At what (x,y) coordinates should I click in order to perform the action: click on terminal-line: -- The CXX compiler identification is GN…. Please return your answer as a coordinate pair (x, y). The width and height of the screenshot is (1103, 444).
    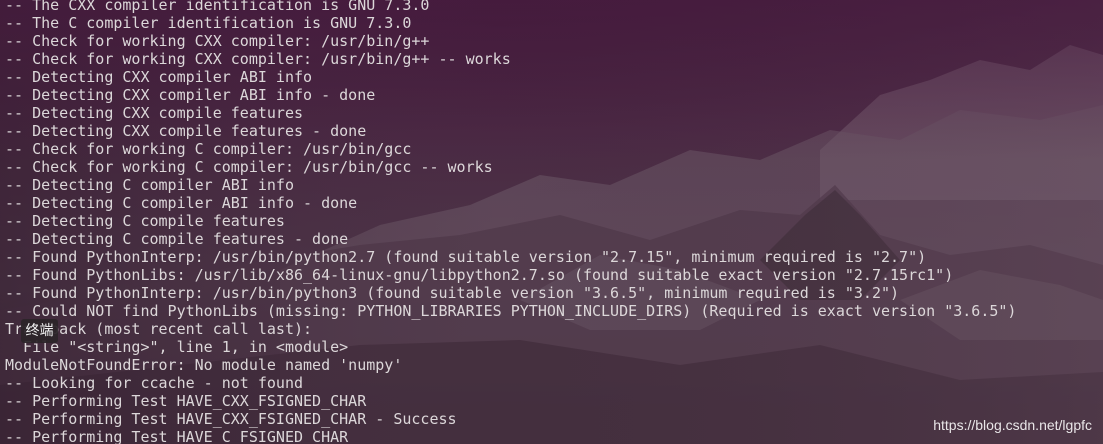
    Looking at the image, I should click on (217, 7).